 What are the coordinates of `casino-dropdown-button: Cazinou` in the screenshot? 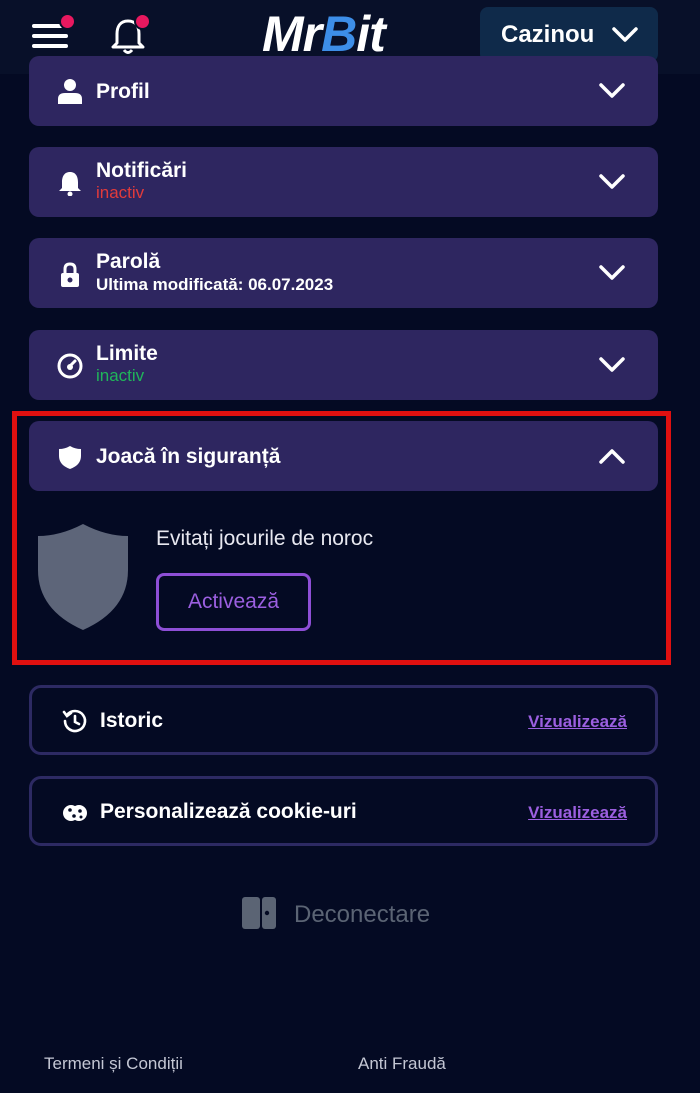 It's located at (569, 34).